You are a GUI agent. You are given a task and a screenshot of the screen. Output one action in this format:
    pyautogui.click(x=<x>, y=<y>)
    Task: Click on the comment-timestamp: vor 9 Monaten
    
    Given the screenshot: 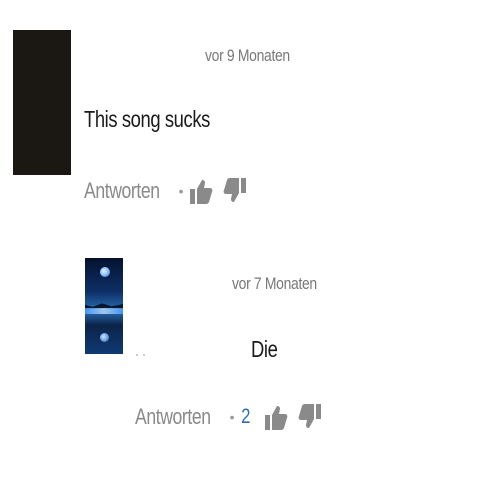 What is the action you would take?
    pyautogui.click(x=247, y=56)
    